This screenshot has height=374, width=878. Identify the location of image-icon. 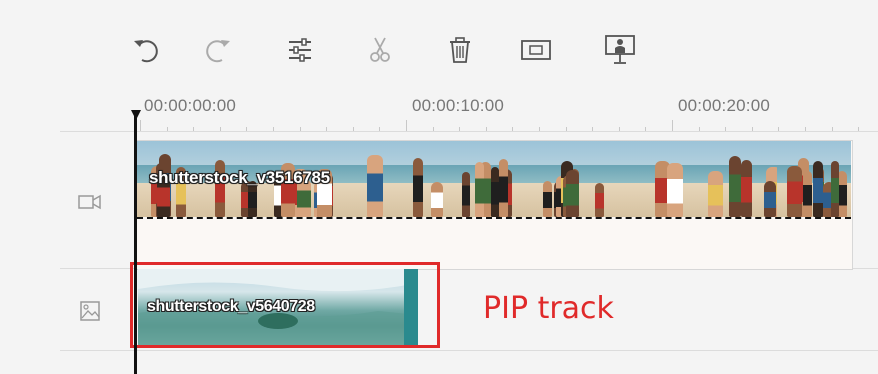
(90, 311).